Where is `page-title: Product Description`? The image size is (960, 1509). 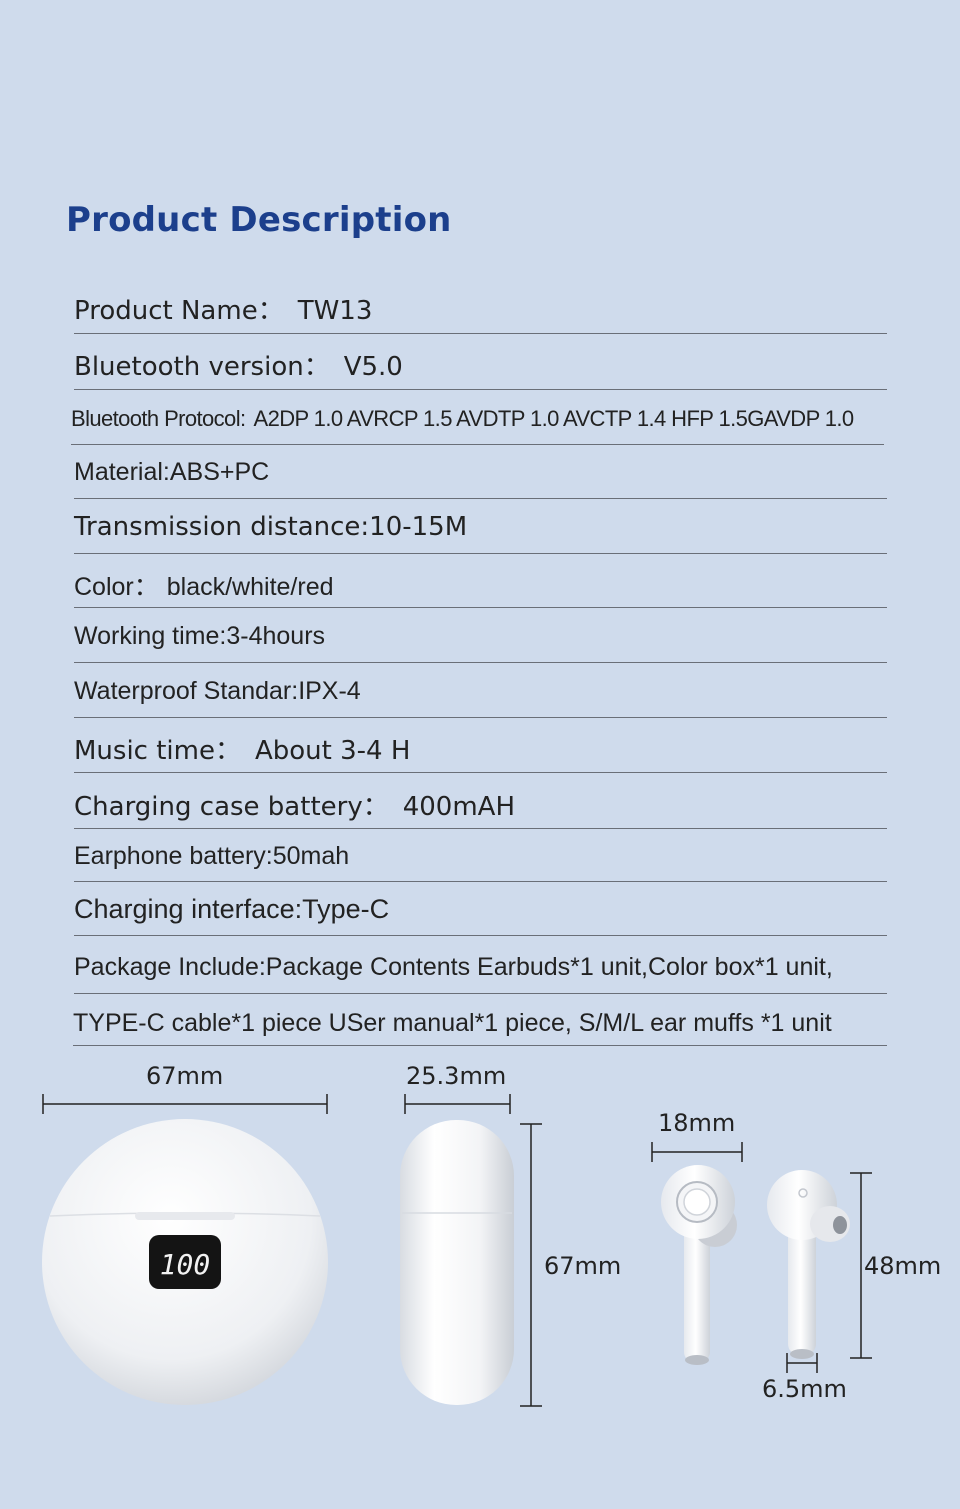 page-title: Product Description is located at coordinates (259, 220).